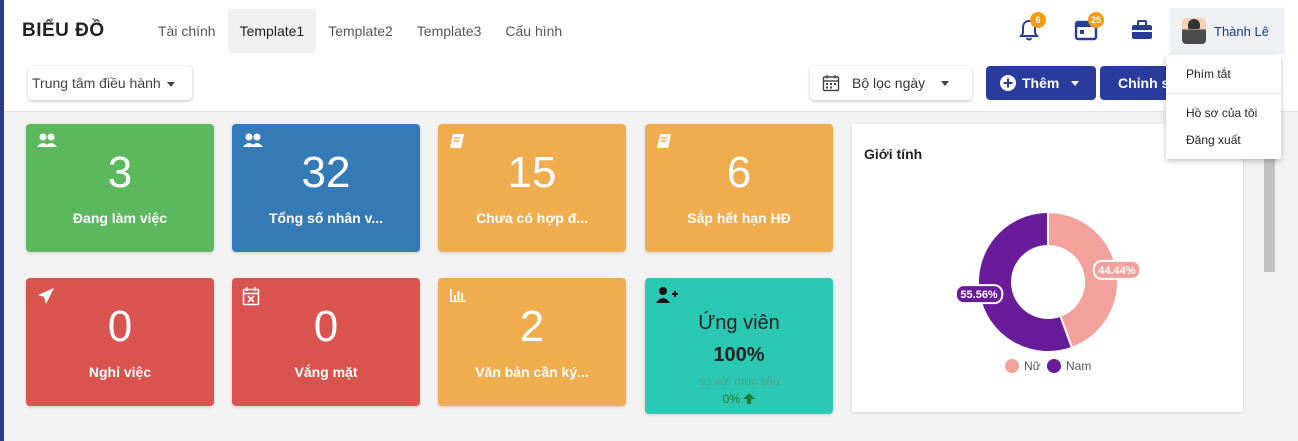  I want to click on stat-label: Đang làm việc, so click(120, 218).